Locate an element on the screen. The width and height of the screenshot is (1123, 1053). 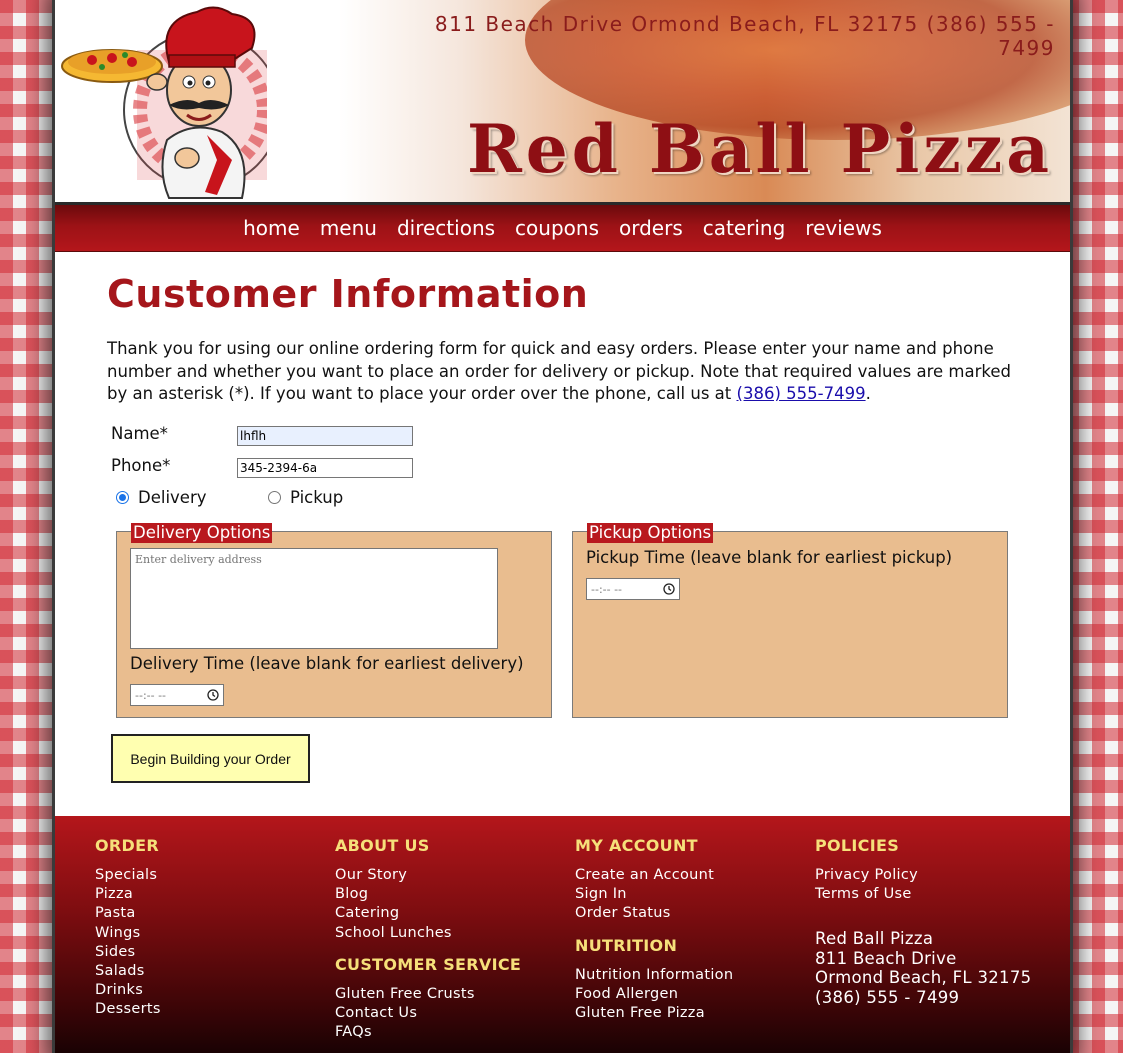
delivery-radio is located at coordinates (122, 497).